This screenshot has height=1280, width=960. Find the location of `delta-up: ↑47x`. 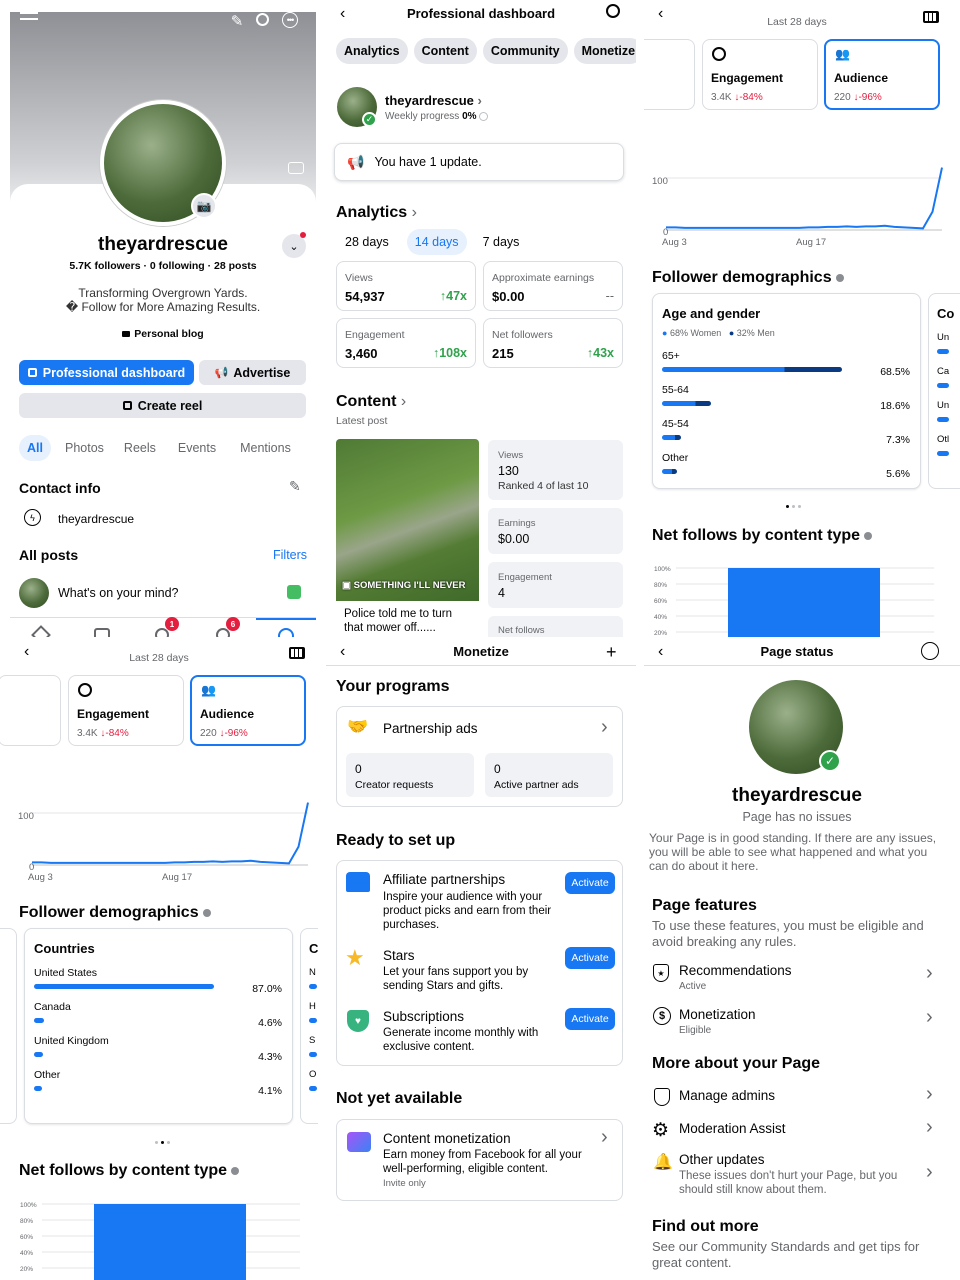

delta-up: ↑47x is located at coordinates (453, 296).